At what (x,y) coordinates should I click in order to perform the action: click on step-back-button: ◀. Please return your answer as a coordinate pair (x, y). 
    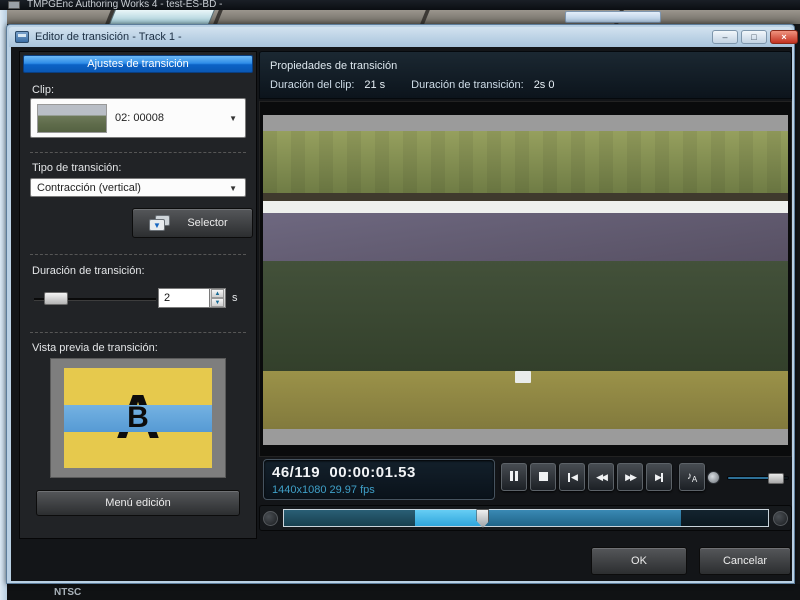
    Looking at the image, I should click on (572, 477).